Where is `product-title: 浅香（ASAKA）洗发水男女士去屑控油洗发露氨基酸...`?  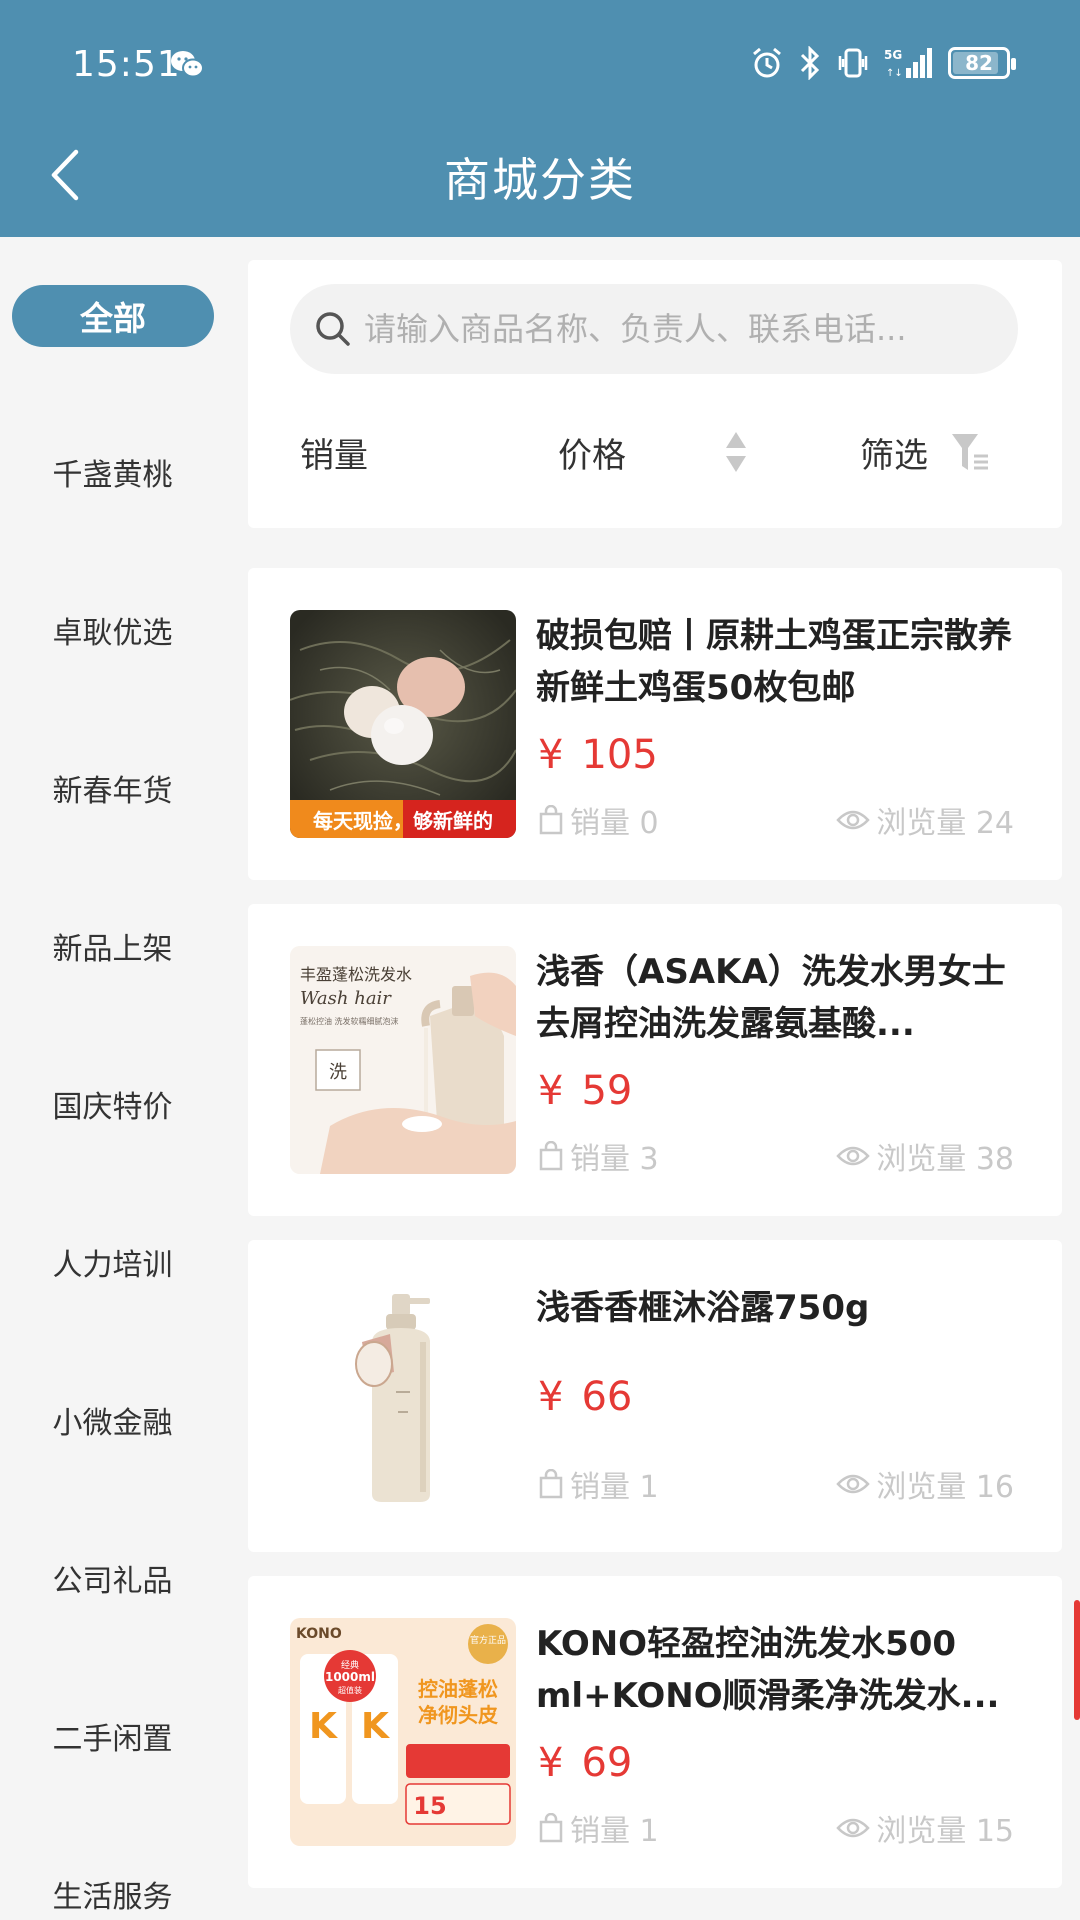 product-title: 浅香（ASAKA）洗发水男女士去屑控油洗发露氨基酸... is located at coordinates (771, 998).